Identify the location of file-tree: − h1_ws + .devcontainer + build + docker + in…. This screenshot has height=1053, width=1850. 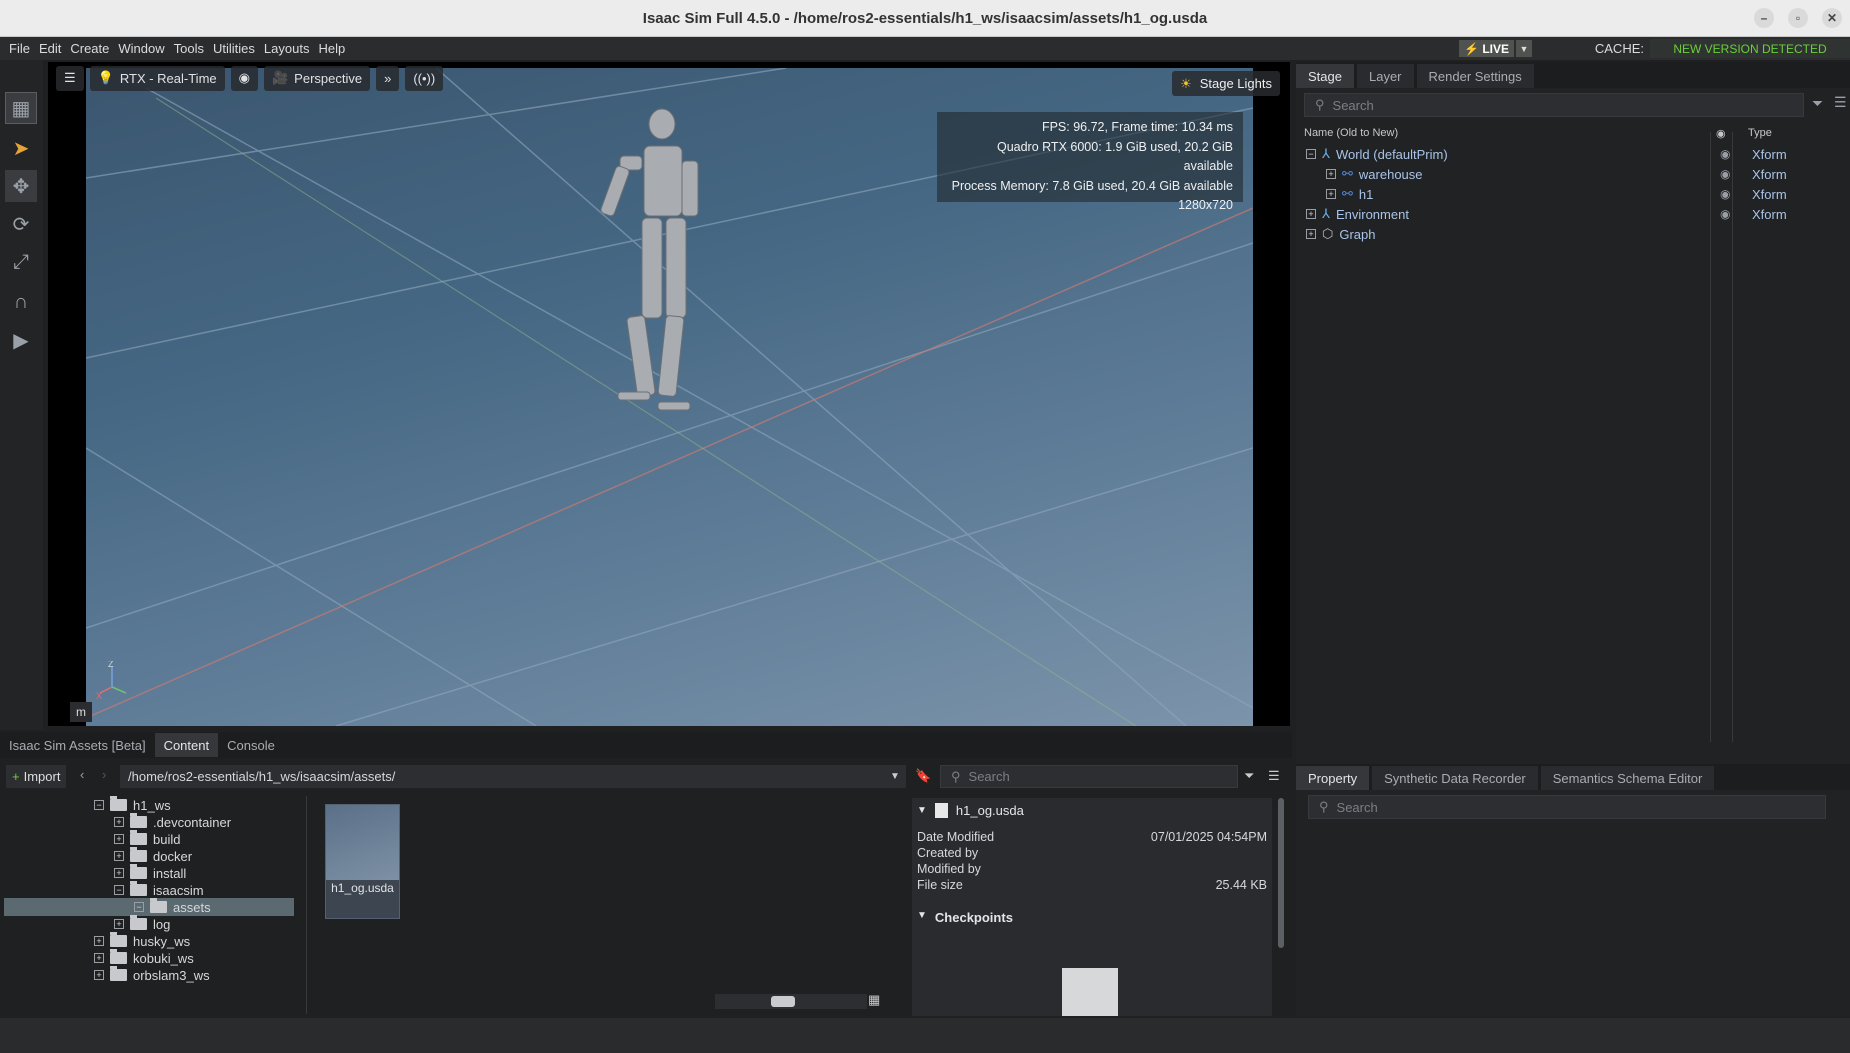
(154, 906).